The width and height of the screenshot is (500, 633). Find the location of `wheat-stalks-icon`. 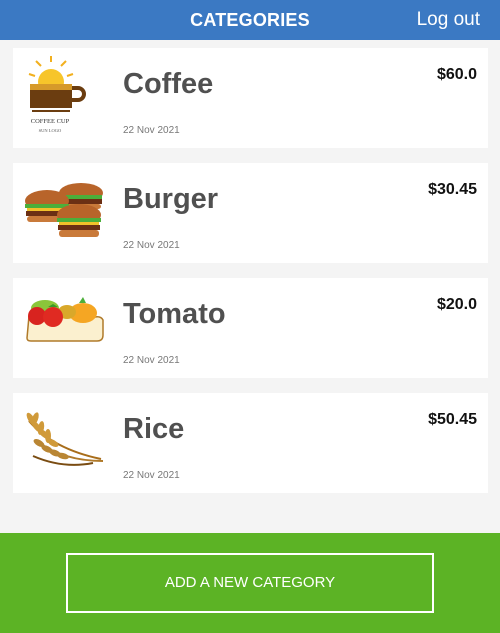

wheat-stalks-icon is located at coordinates (65, 439).